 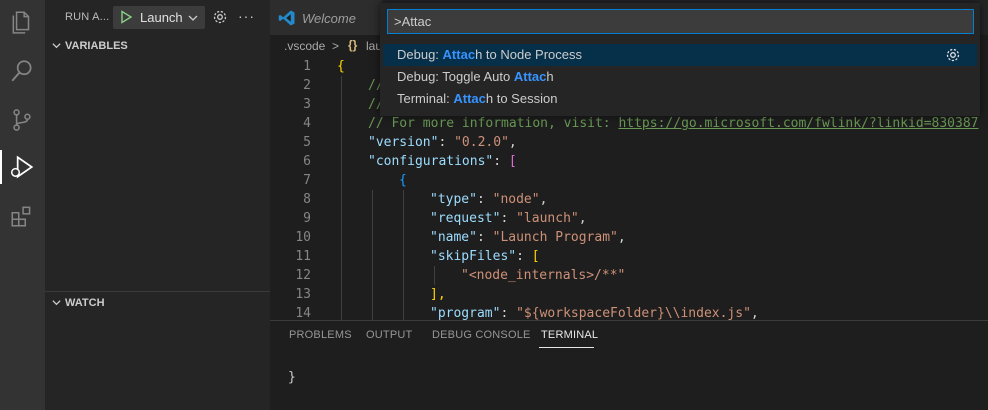 What do you see at coordinates (307, 142) in the screenshot?
I see `line-number: 5` at bounding box center [307, 142].